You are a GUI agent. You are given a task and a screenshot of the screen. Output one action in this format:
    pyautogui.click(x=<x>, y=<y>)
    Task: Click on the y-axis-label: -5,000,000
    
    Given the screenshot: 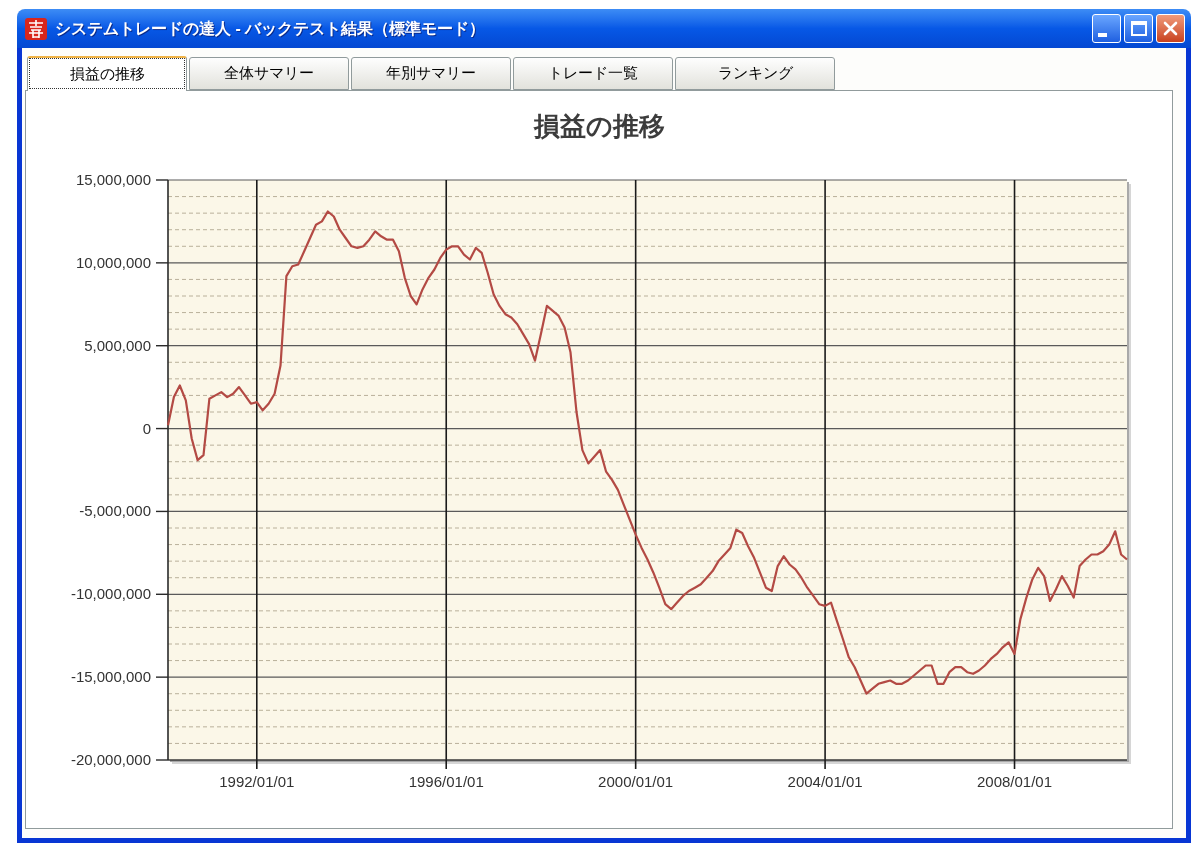 What is the action you would take?
    pyautogui.click(x=115, y=511)
    